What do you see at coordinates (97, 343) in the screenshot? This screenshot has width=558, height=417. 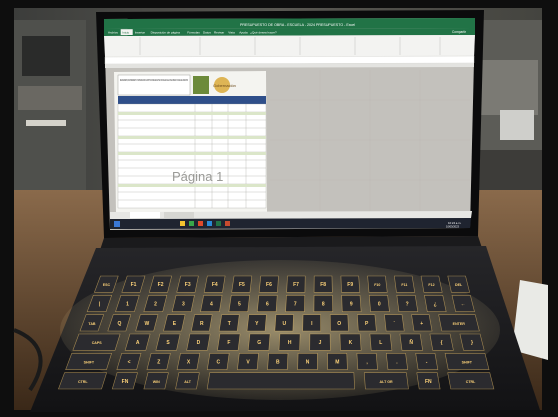 I see `keyboard-key-label: CAPS` at bounding box center [97, 343].